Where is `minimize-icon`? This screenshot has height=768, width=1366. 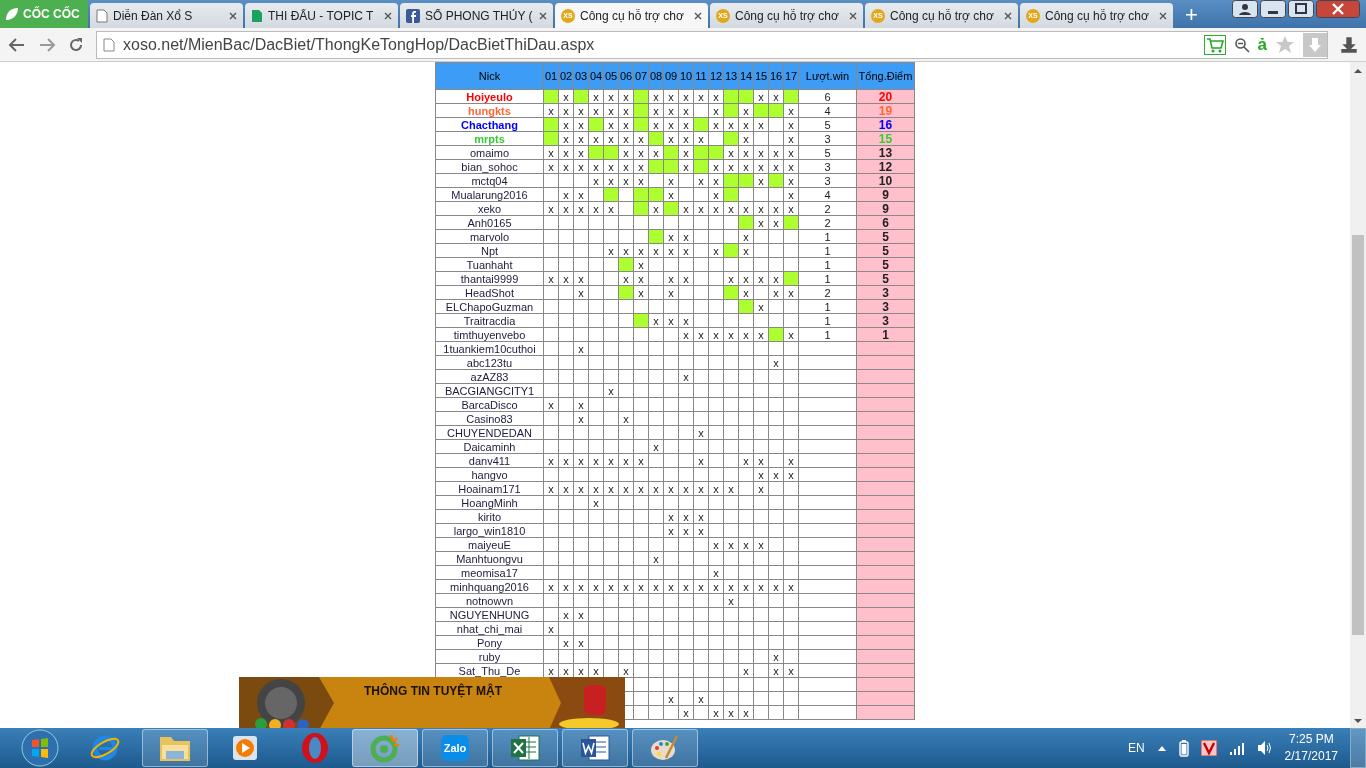 minimize-icon is located at coordinates (1273, 9).